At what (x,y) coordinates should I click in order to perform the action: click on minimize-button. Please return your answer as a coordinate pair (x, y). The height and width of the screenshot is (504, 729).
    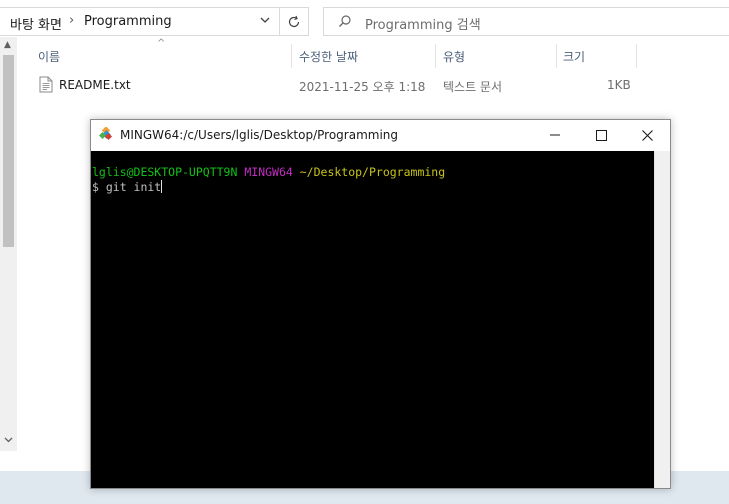
    Looking at the image, I should click on (555, 135).